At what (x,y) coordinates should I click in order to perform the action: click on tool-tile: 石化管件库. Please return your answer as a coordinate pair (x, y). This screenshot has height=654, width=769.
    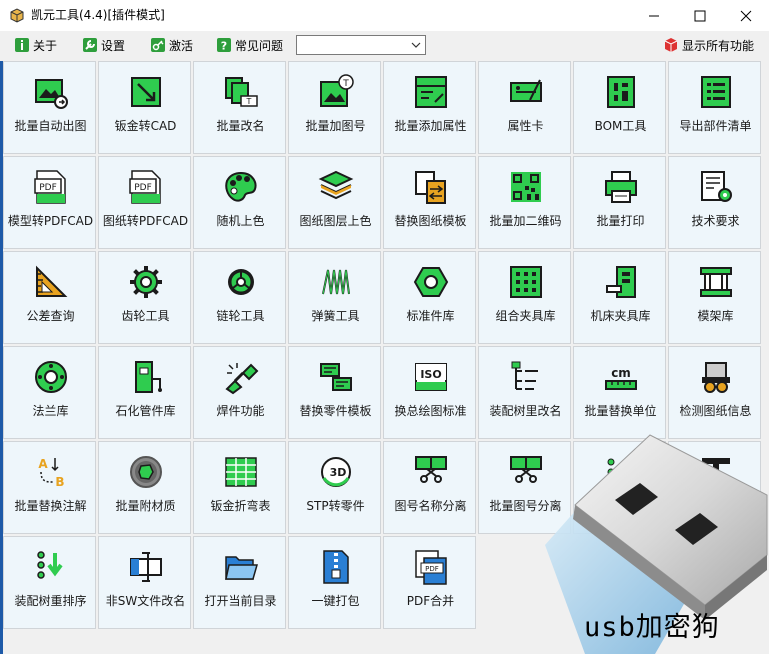
    Looking at the image, I should click on (144, 392).